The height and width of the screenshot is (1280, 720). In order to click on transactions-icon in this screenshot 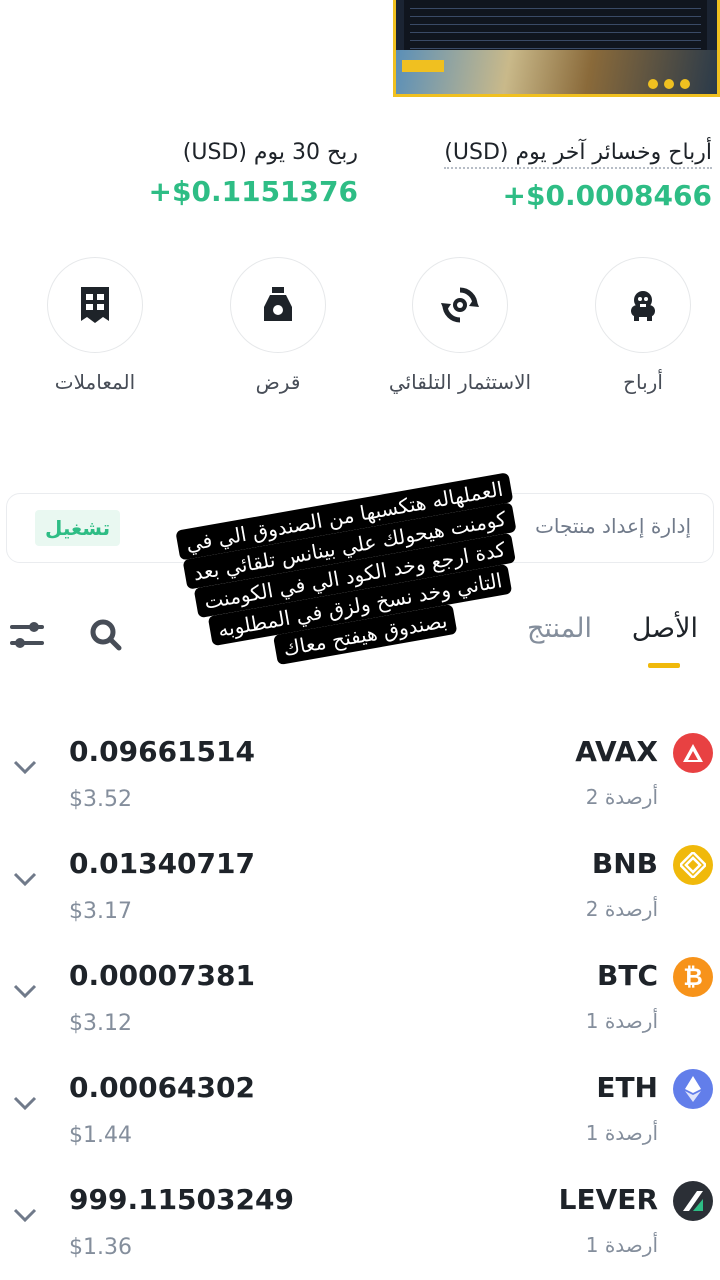, I will do `click(95, 305)`.